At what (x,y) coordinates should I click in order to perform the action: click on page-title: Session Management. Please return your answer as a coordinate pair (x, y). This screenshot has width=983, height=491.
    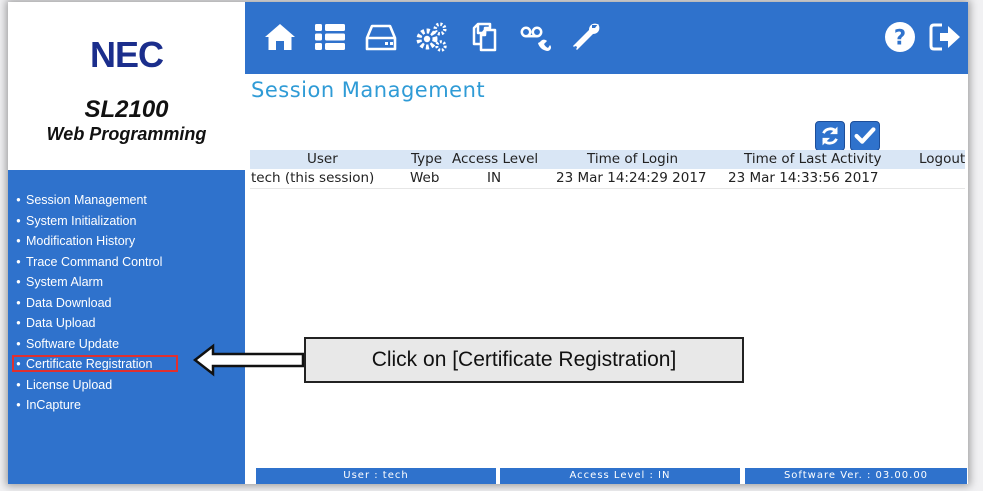
    Looking at the image, I should click on (368, 90).